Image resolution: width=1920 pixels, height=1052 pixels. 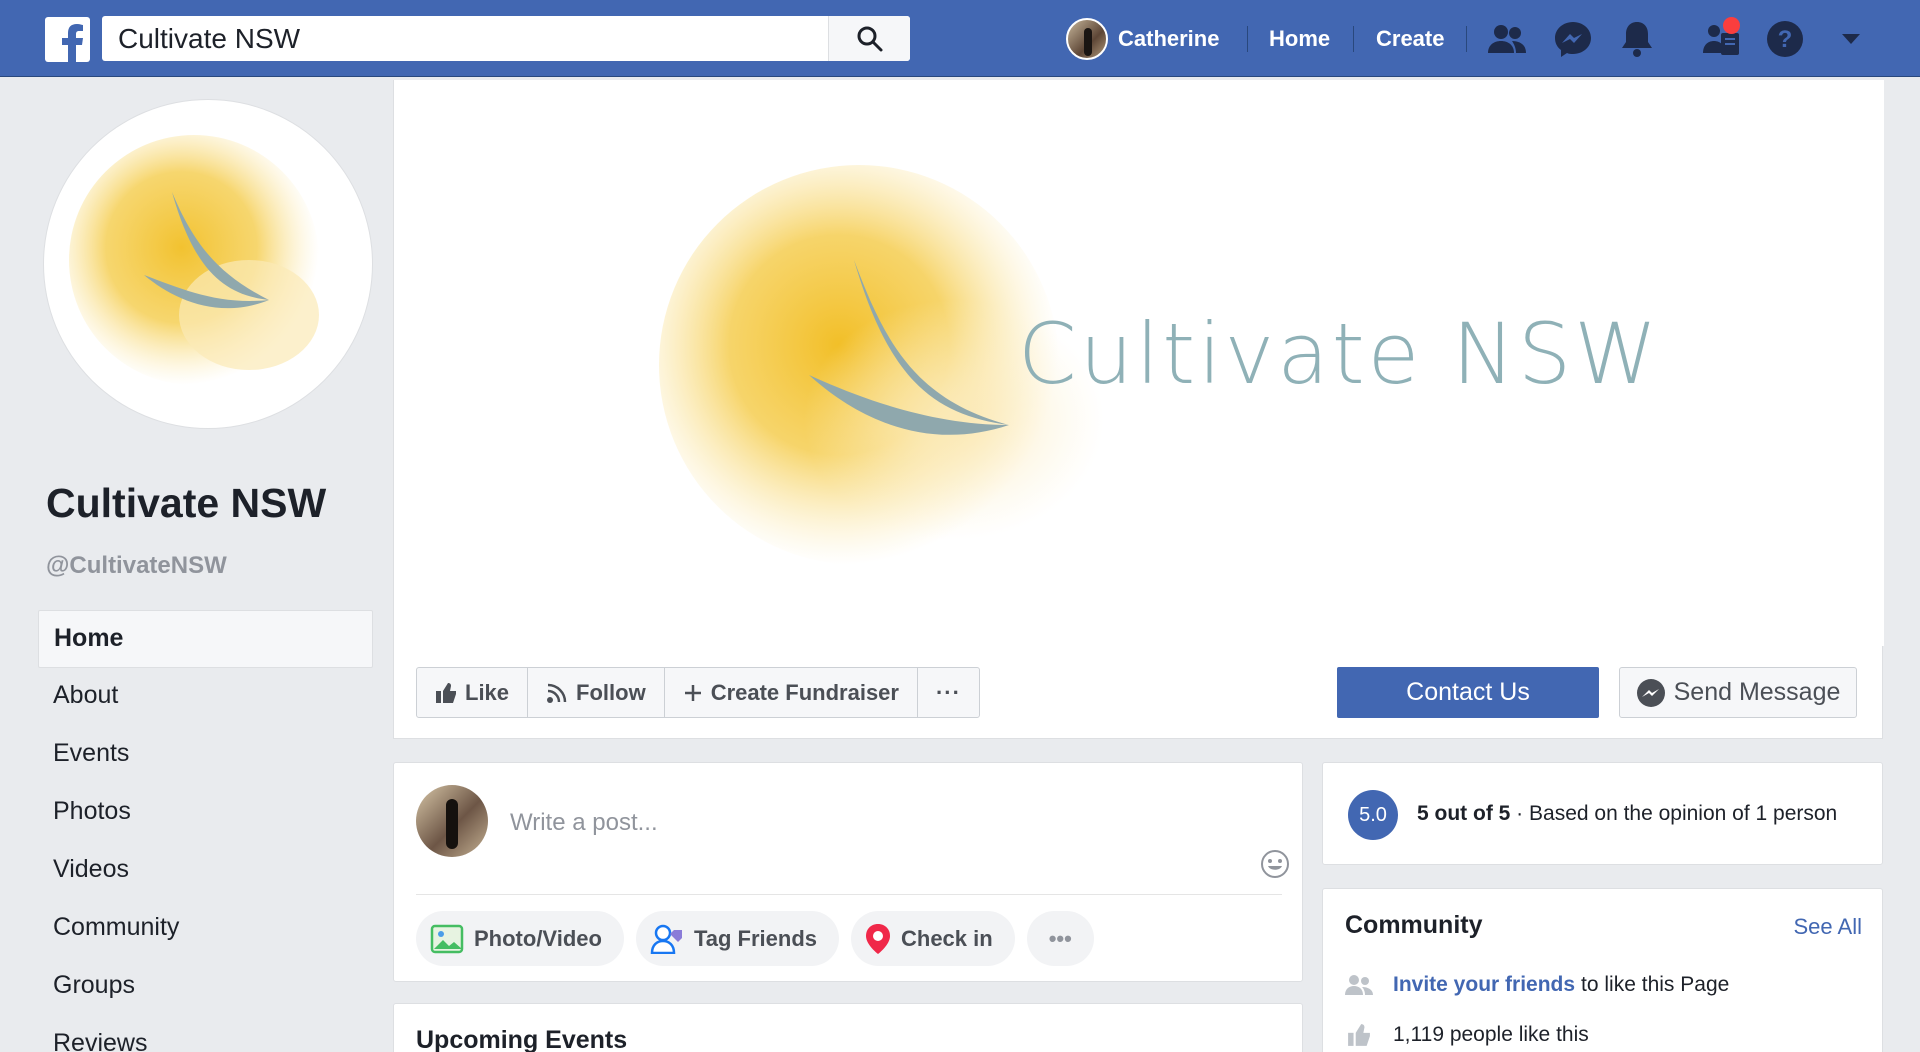 What do you see at coordinates (209, 38) in the screenshot?
I see `search-input: Cultivate NSW` at bounding box center [209, 38].